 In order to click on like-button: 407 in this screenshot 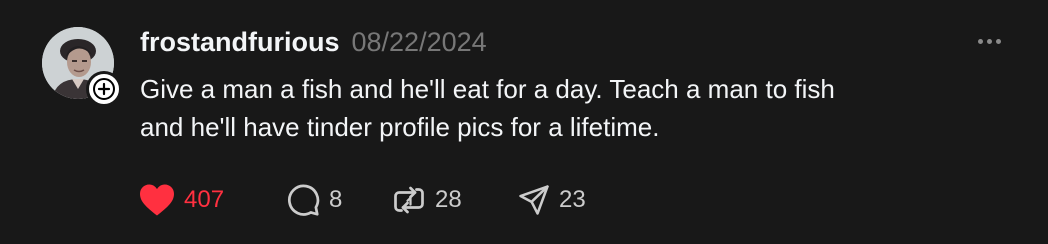, I will do `click(211, 200)`.